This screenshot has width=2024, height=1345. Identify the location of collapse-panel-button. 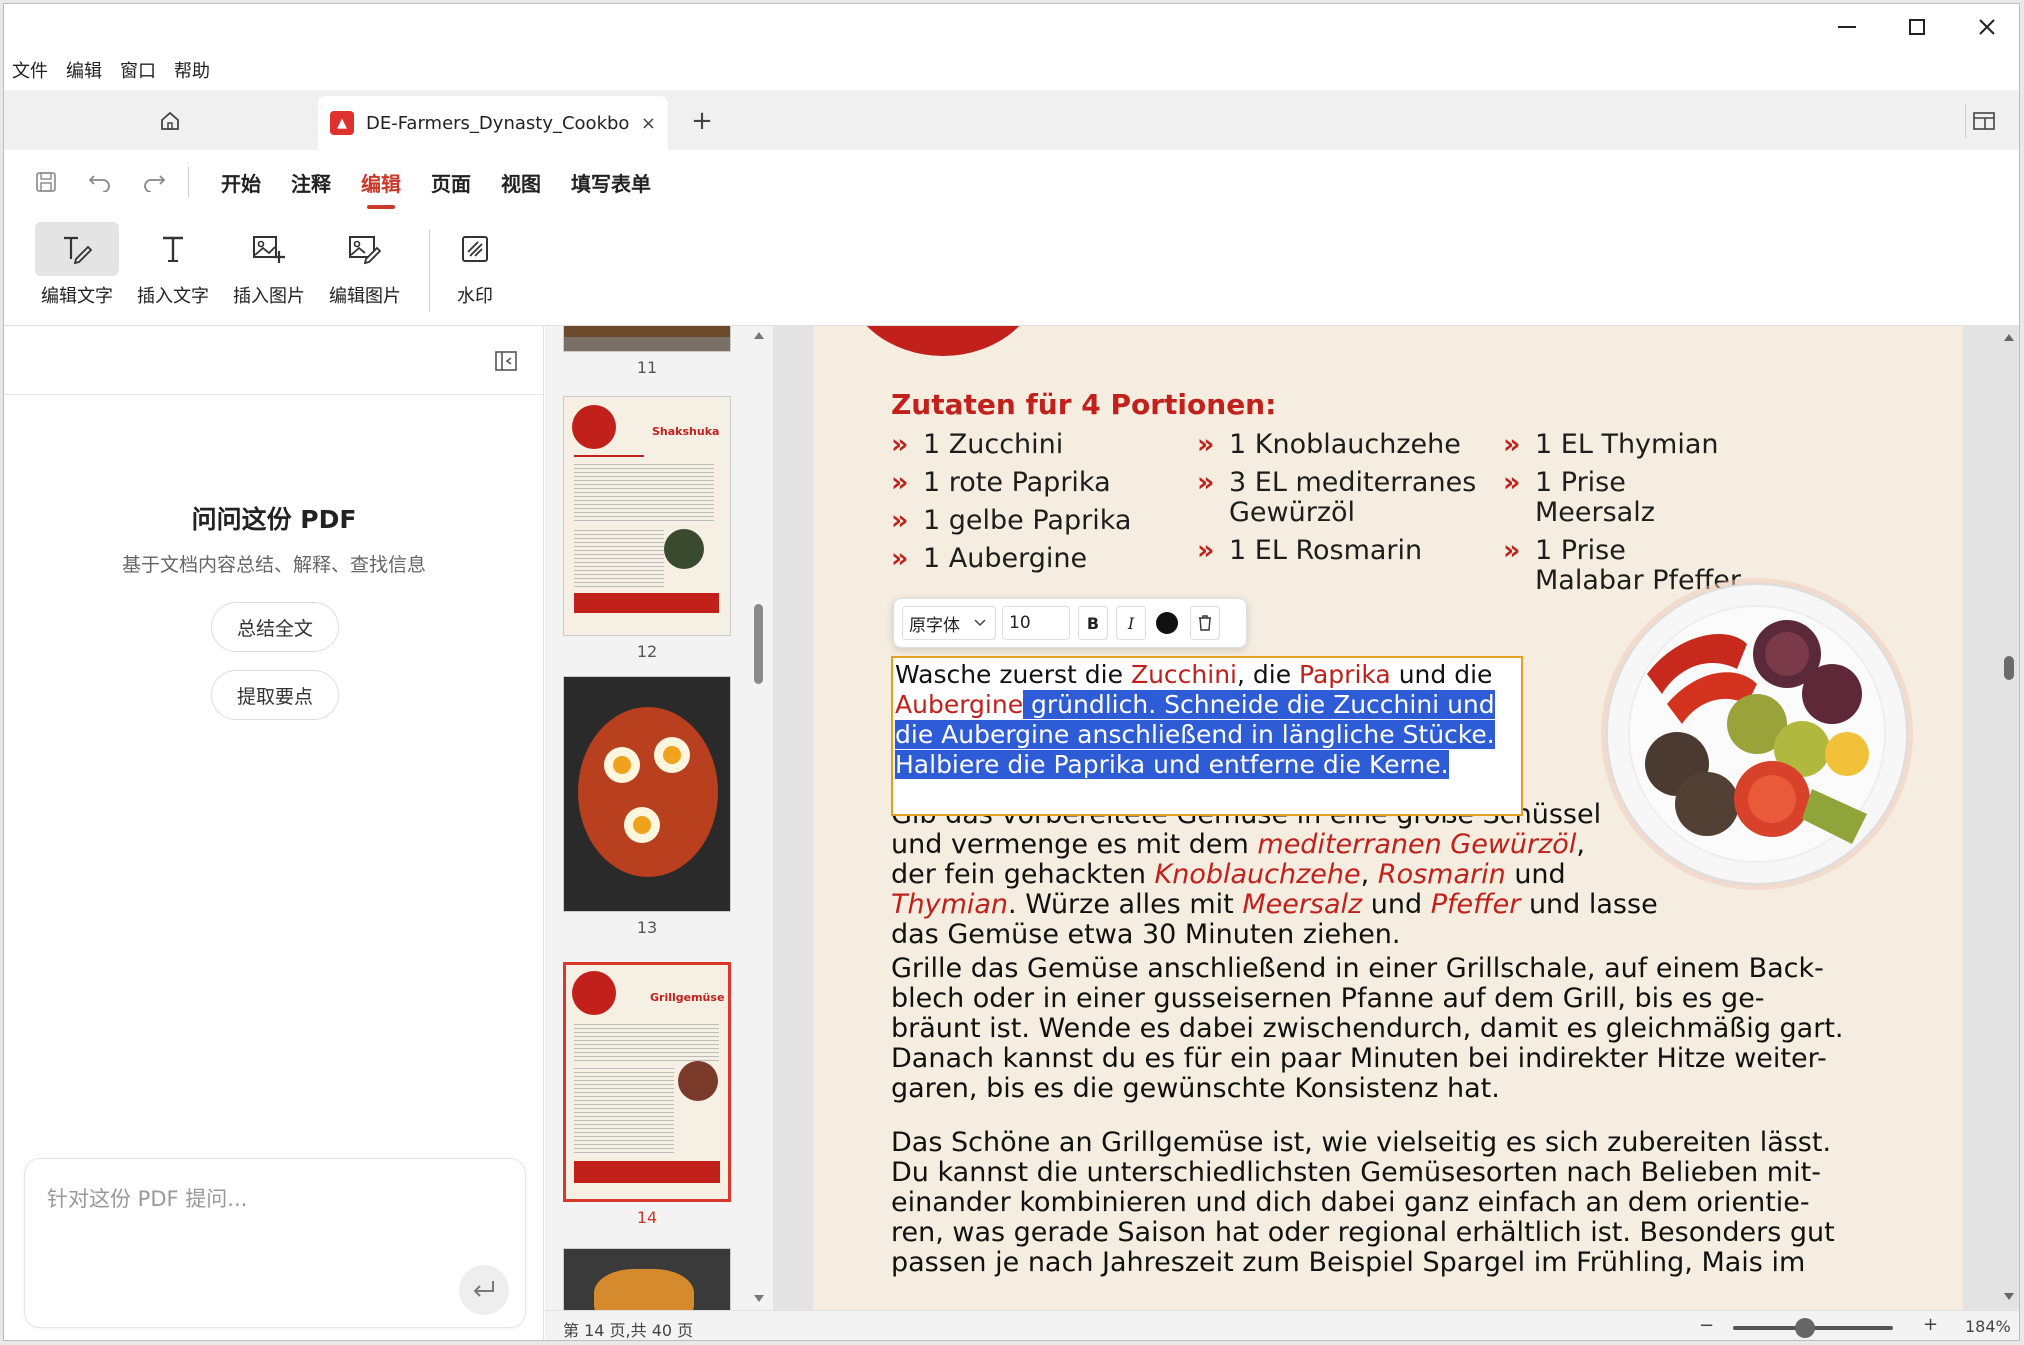
(507, 362).